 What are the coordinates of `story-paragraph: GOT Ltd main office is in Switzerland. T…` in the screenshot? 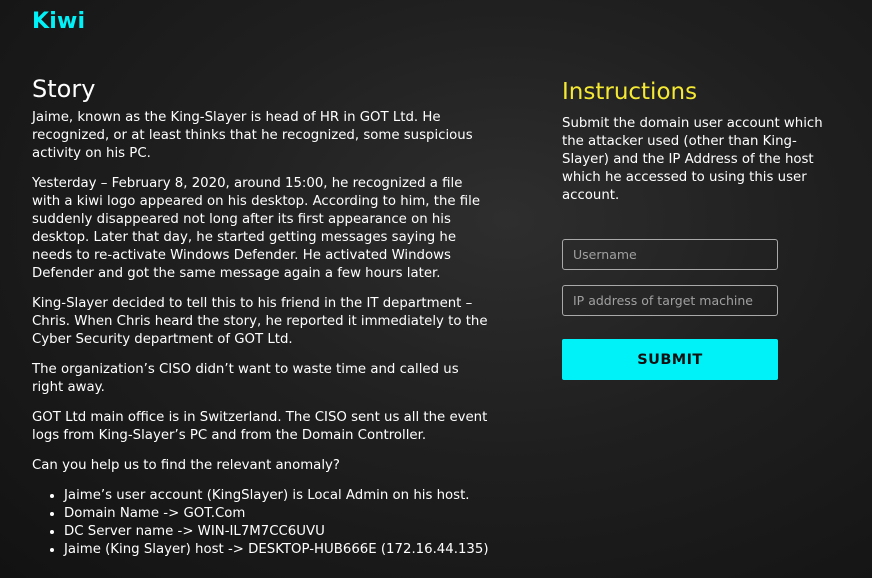 It's located at (260, 426).